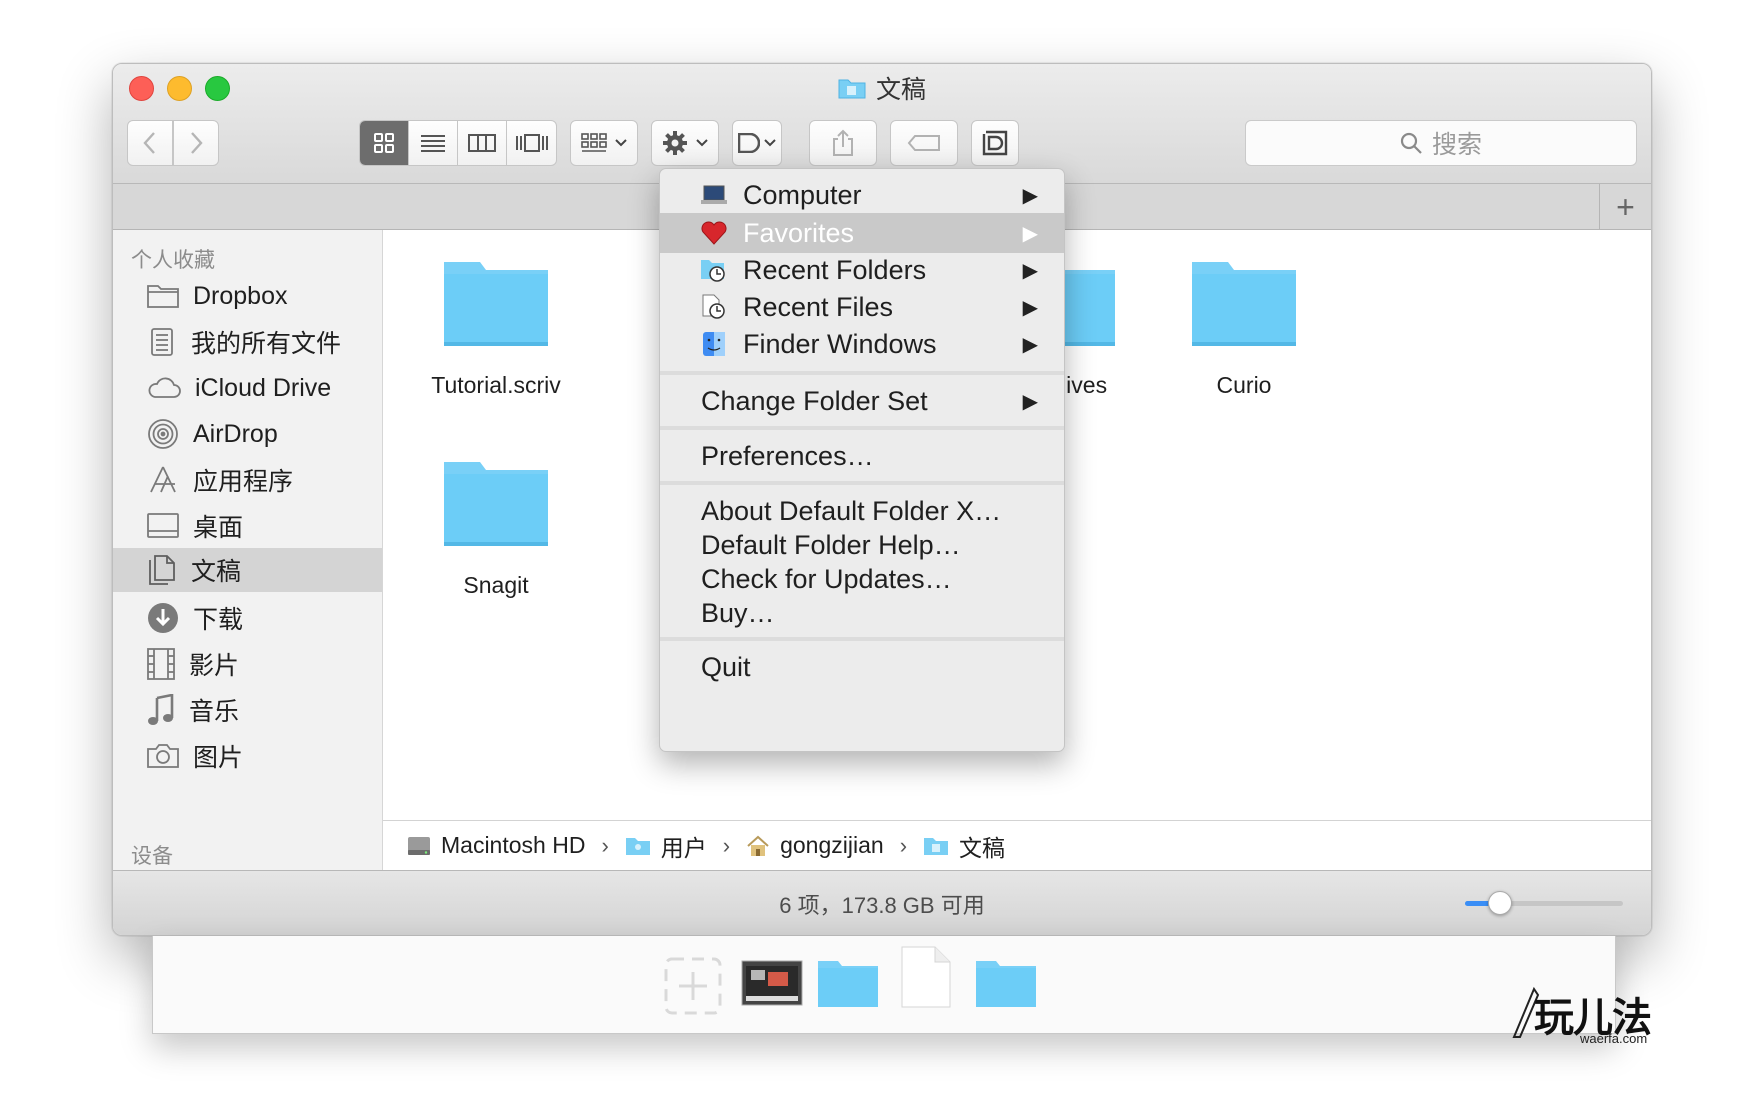 This screenshot has width=1764, height=1096. I want to click on film-icon, so click(161, 664).